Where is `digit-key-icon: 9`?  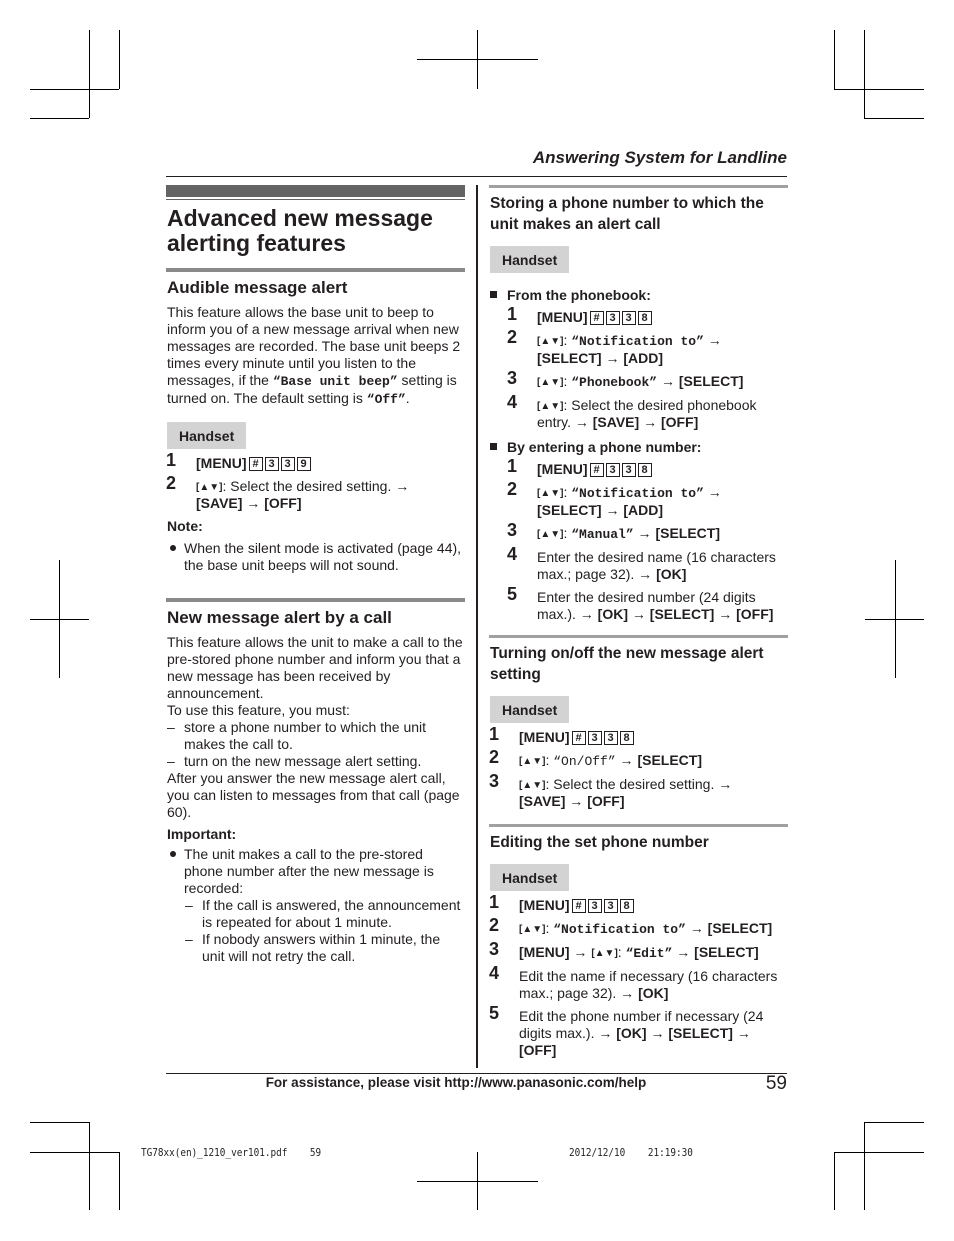 digit-key-icon: 9 is located at coordinates (303, 464).